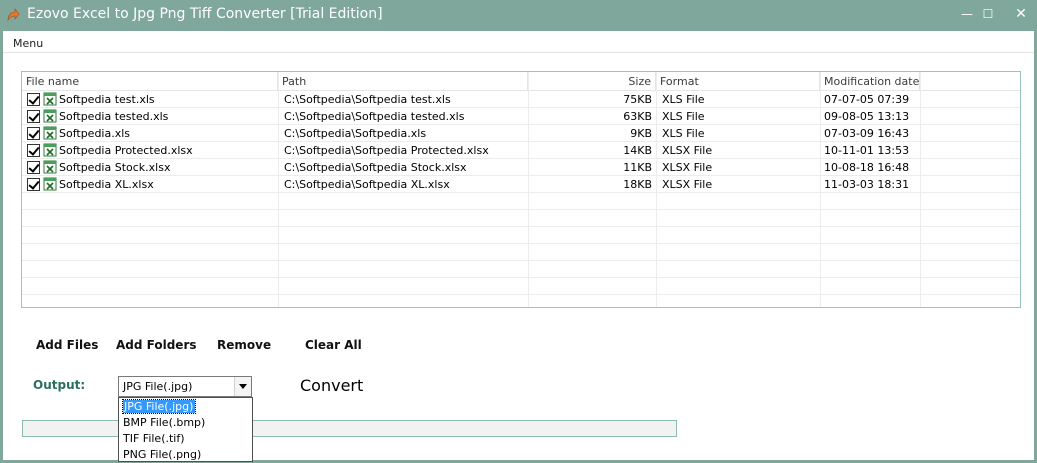  What do you see at coordinates (367, 99) in the screenshot?
I see `cell-path: C:\Softpedia\Softpedia test.xls` at bounding box center [367, 99].